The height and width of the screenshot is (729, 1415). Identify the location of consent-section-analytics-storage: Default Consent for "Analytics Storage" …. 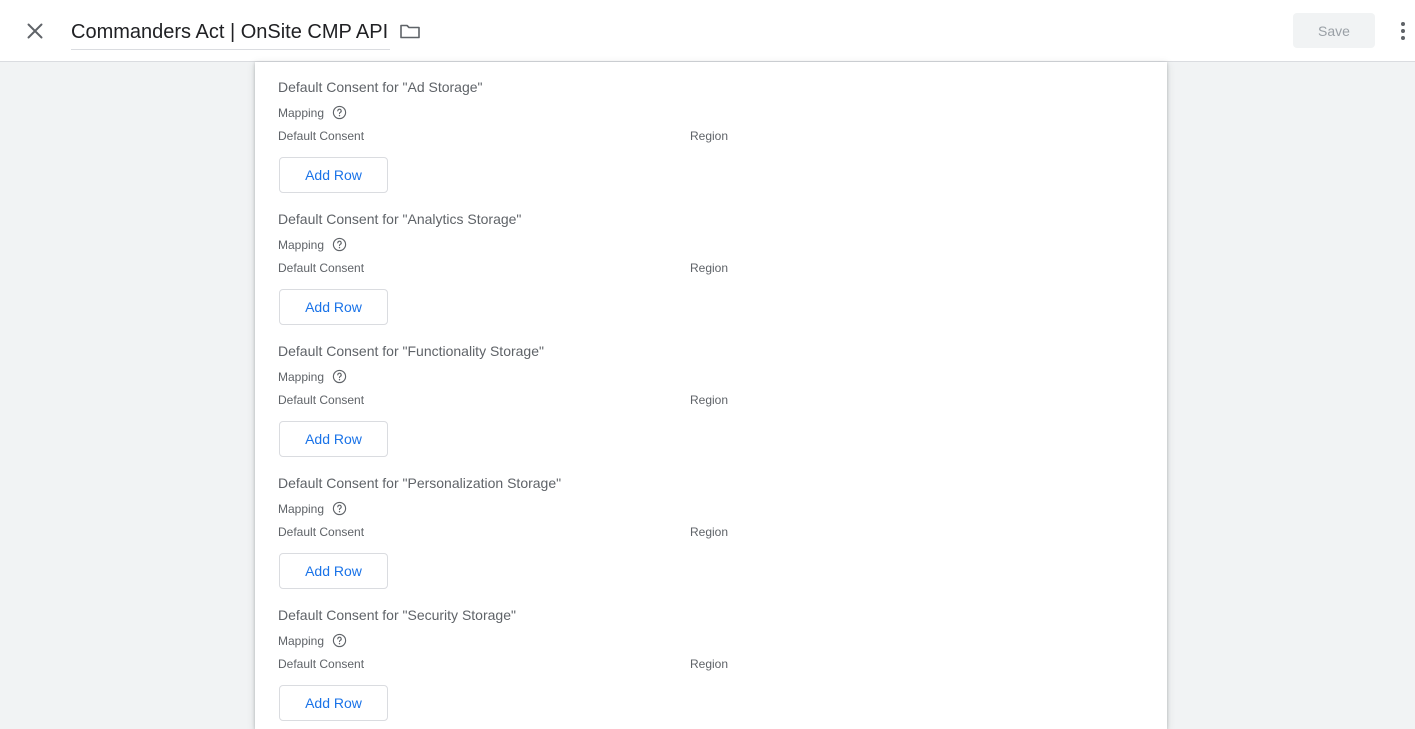
(711, 260).